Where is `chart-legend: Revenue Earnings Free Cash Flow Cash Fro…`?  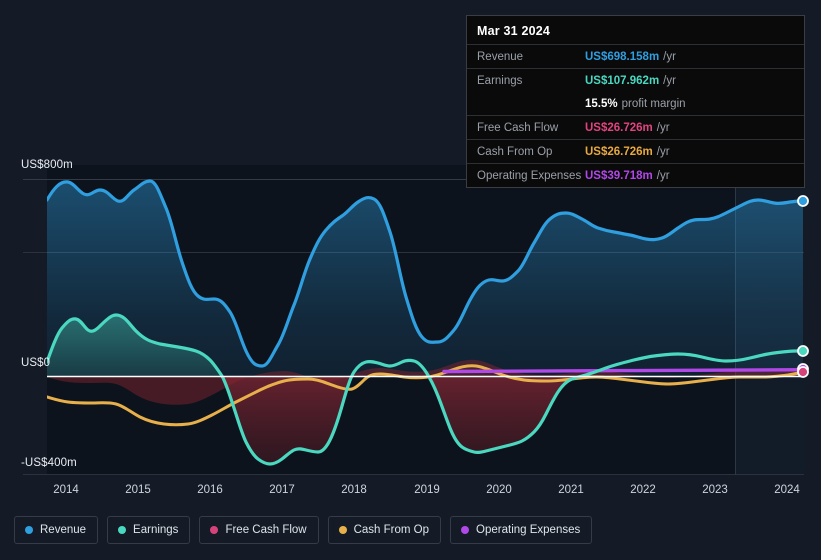
chart-legend: Revenue Earnings Free Cash Flow Cash Fro… is located at coordinates (303, 530).